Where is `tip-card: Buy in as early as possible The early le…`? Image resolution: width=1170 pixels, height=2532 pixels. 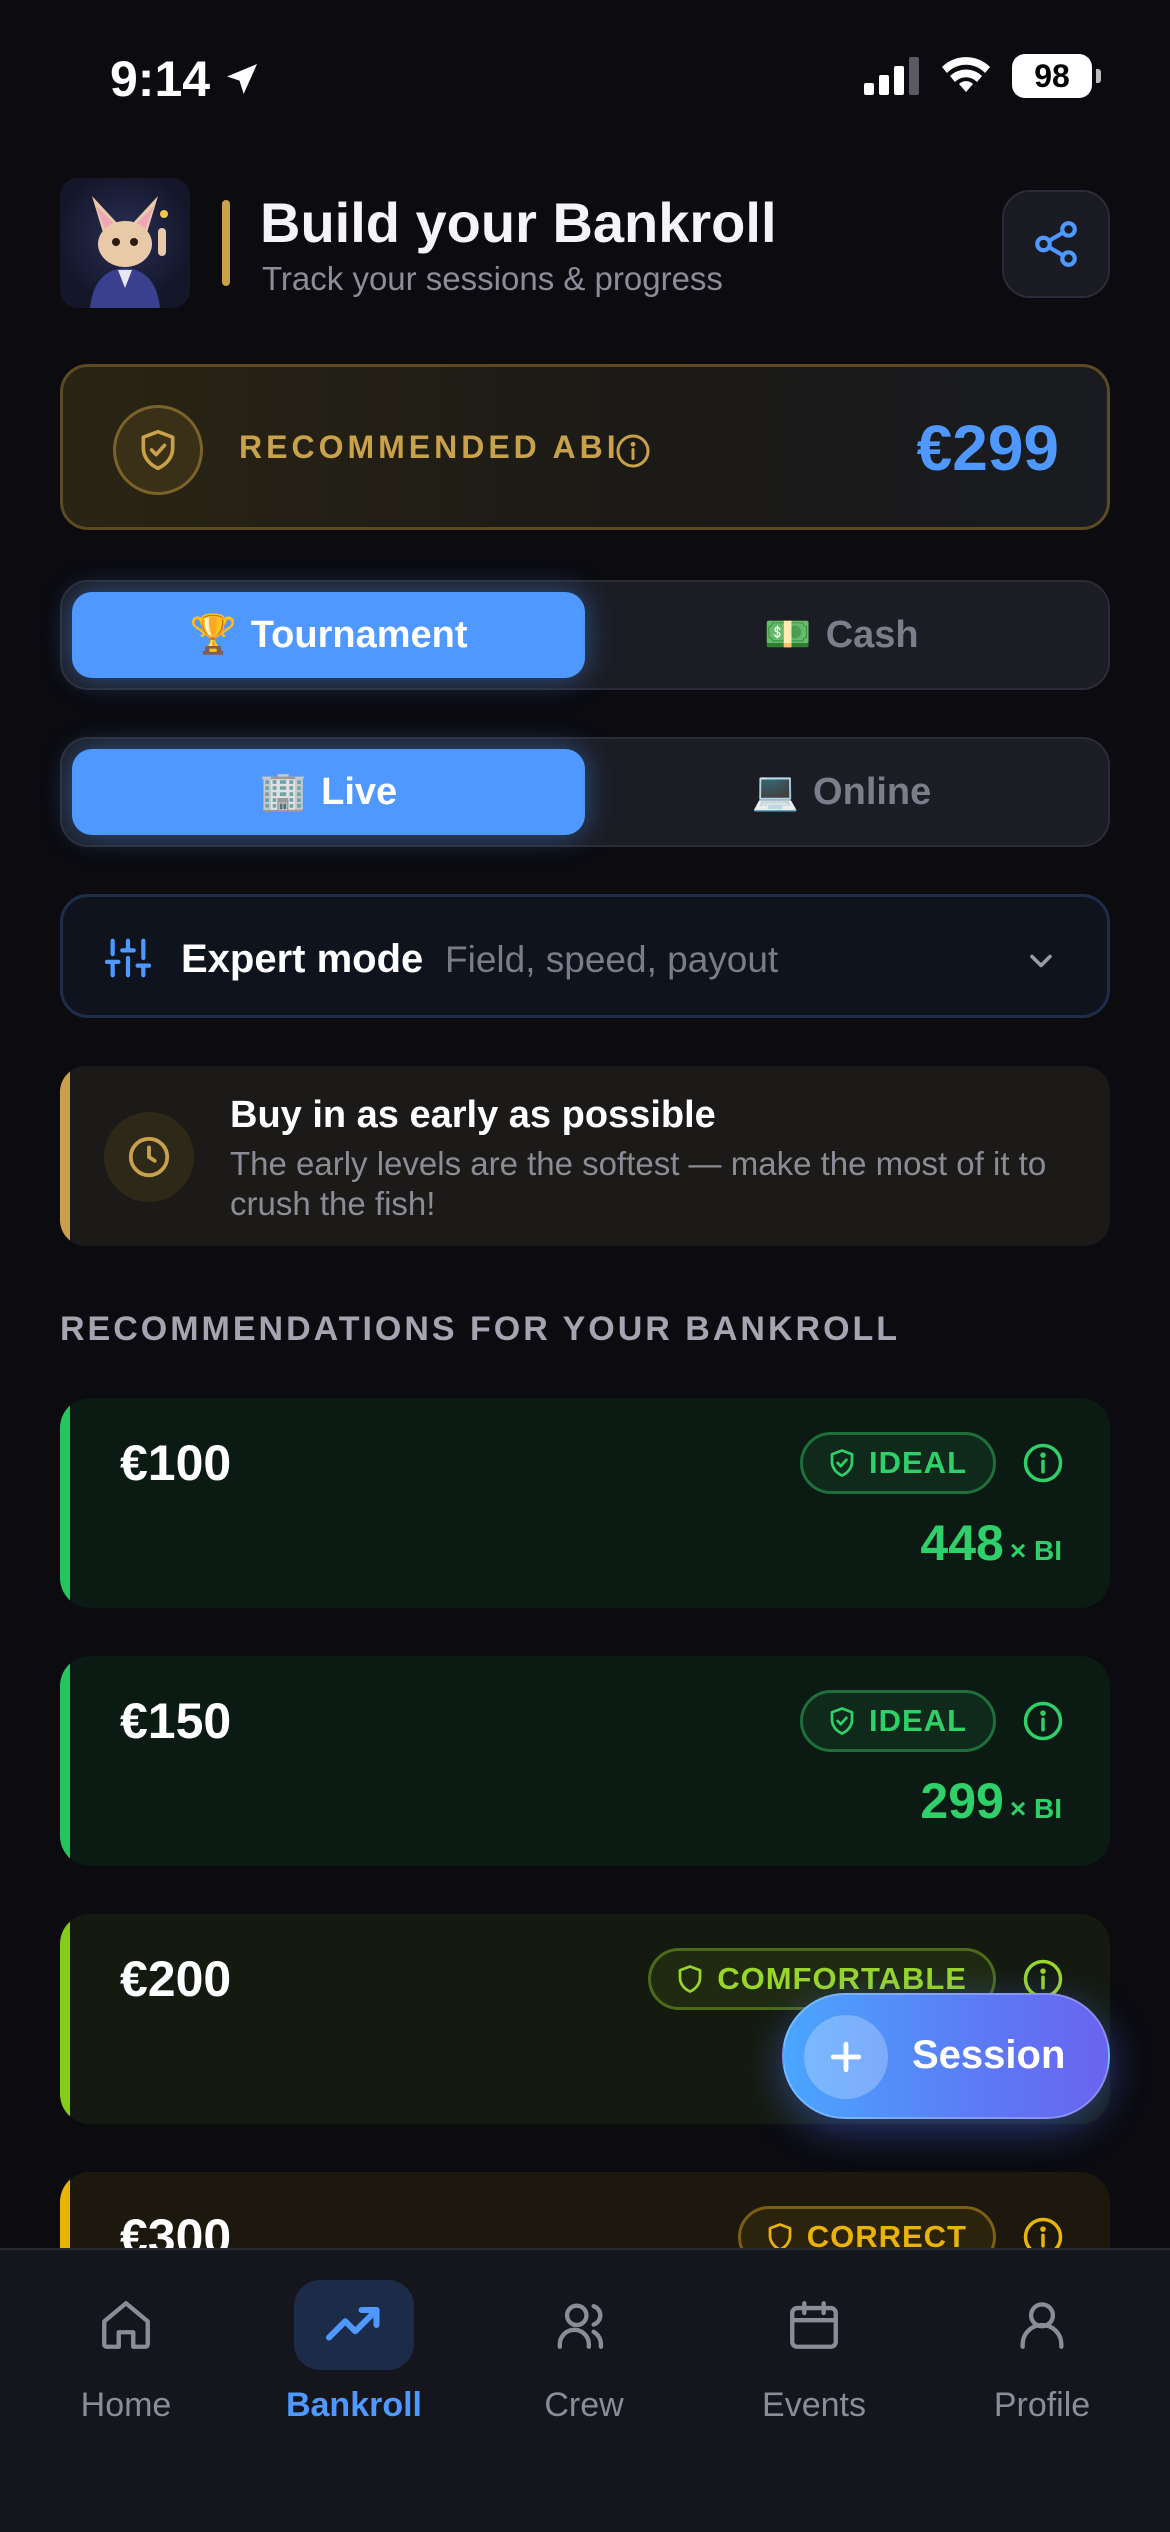 tip-card: Buy in as early as possible The early le… is located at coordinates (585, 1156).